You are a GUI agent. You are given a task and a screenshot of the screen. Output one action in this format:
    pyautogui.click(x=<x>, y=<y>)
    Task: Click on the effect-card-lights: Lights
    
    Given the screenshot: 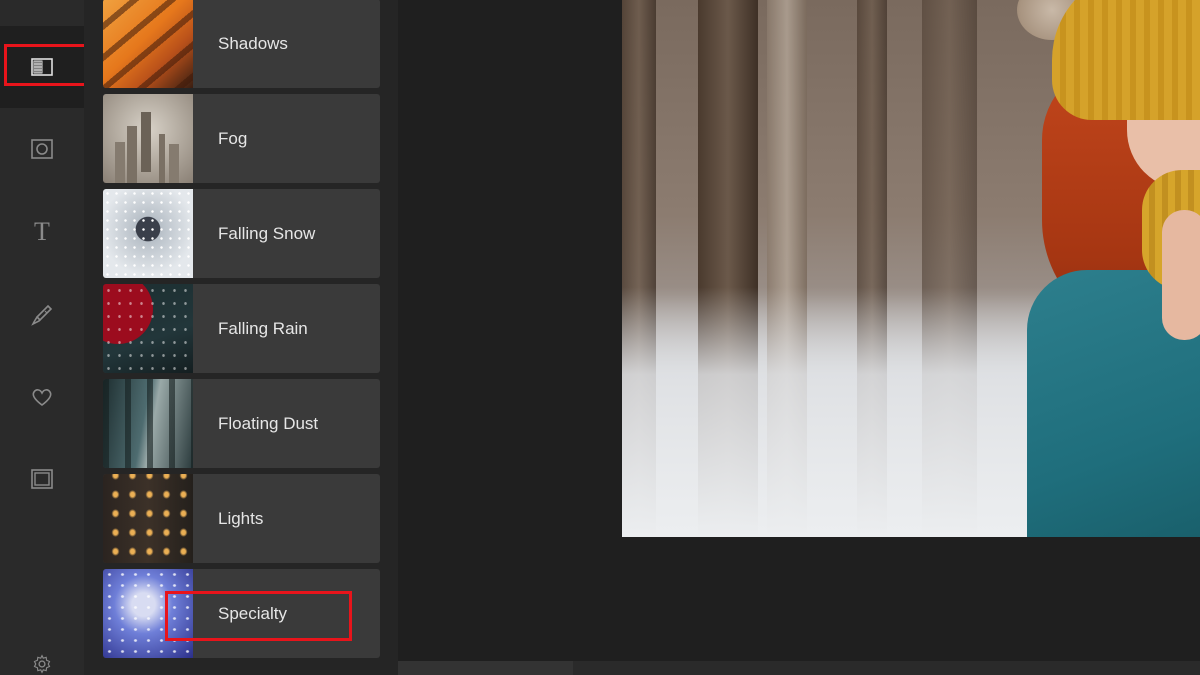 What is the action you would take?
    pyautogui.click(x=241, y=518)
    